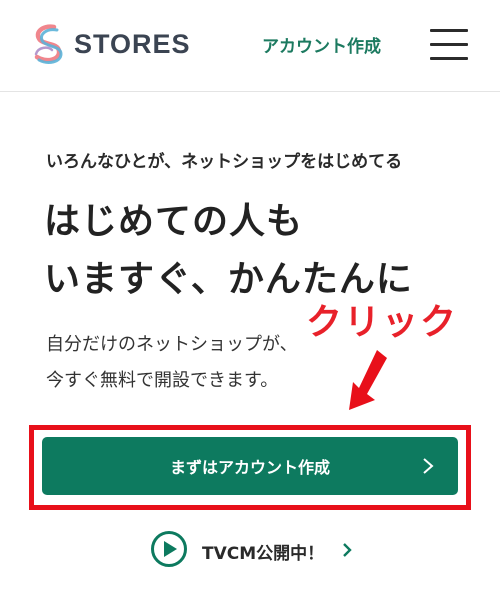  I want to click on click-annotation-label: クリック, so click(382, 322).